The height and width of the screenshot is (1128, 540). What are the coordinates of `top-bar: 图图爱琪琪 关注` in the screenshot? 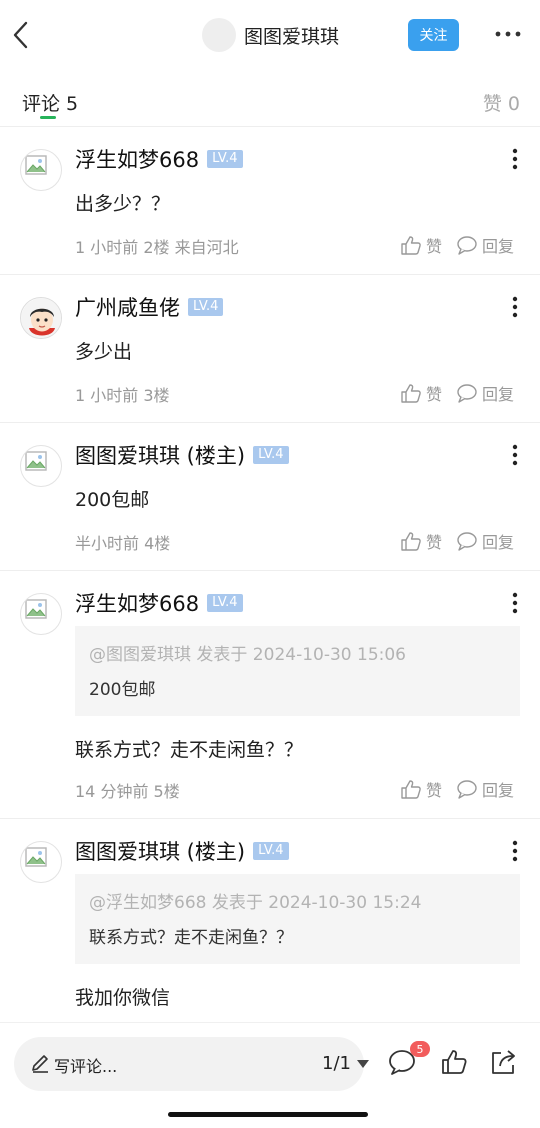 It's located at (270, 35).